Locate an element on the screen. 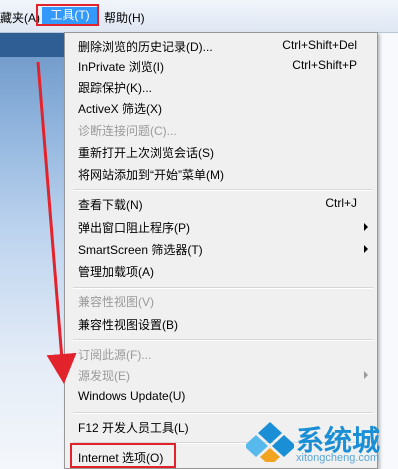  annotation-arrow is located at coordinates (56, 222).